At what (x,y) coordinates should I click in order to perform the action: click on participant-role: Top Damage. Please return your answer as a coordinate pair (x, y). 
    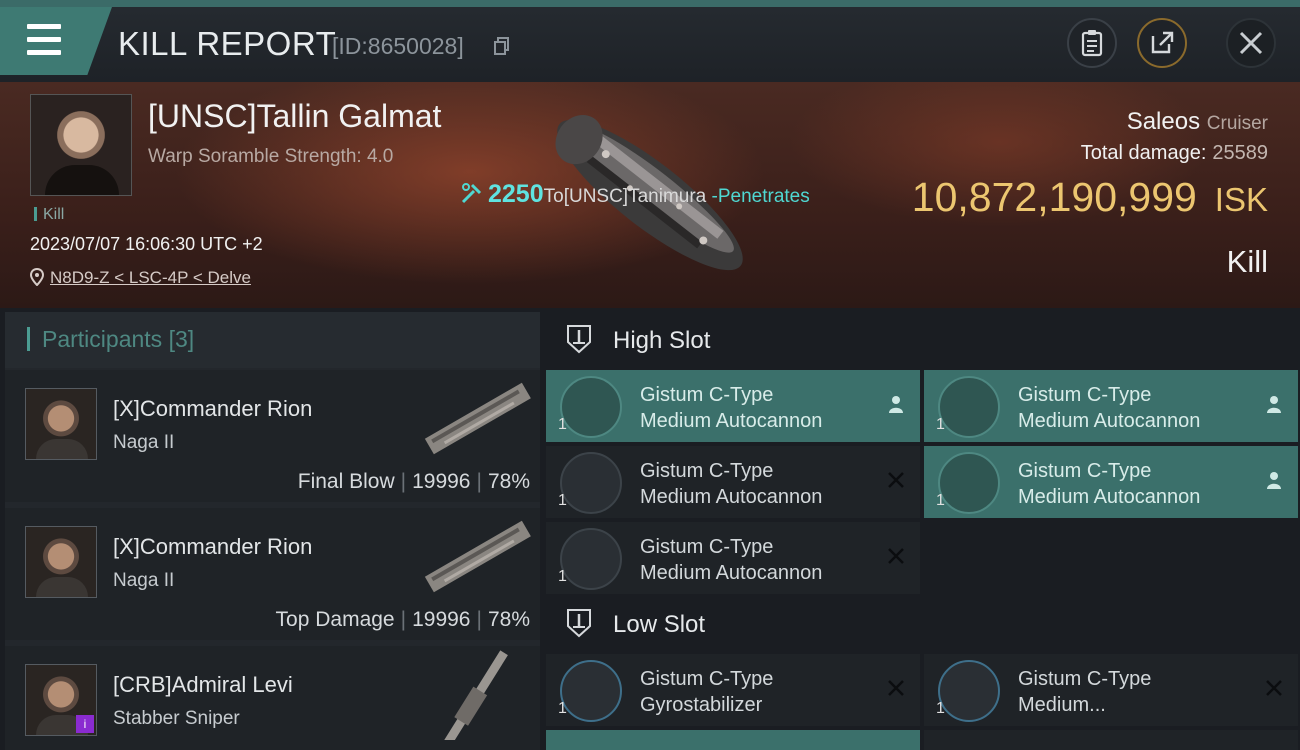
    Looking at the image, I should click on (335, 619).